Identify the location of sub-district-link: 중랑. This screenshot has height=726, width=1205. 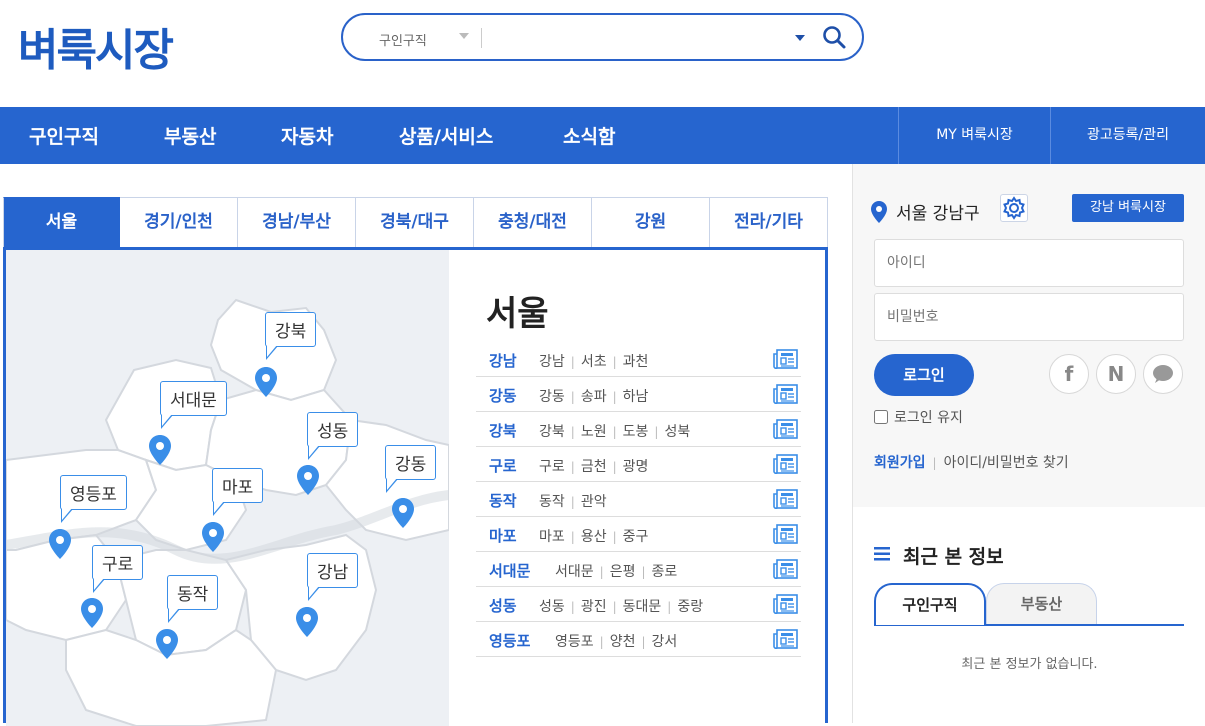
(690, 607).